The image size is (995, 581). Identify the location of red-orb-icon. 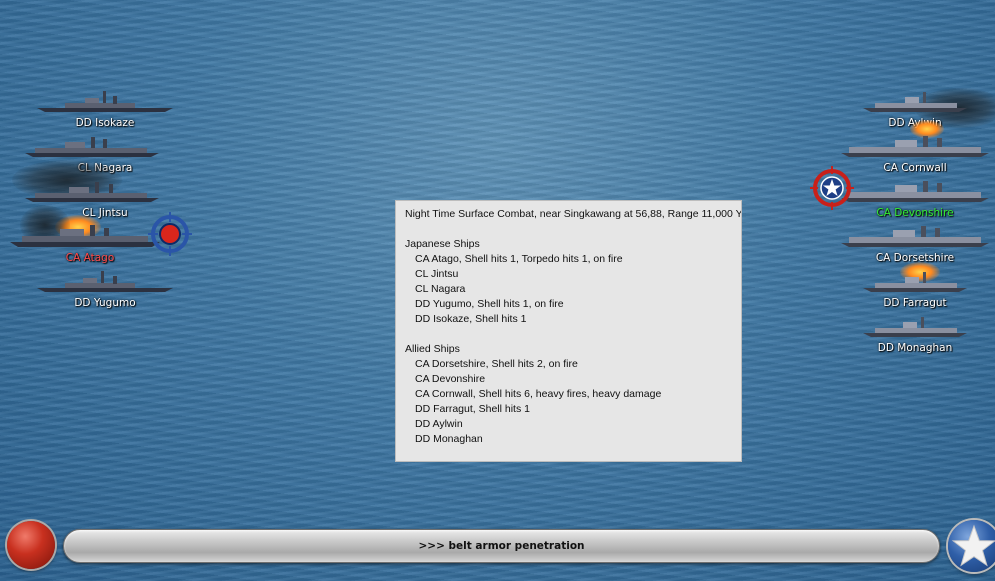
(31, 545).